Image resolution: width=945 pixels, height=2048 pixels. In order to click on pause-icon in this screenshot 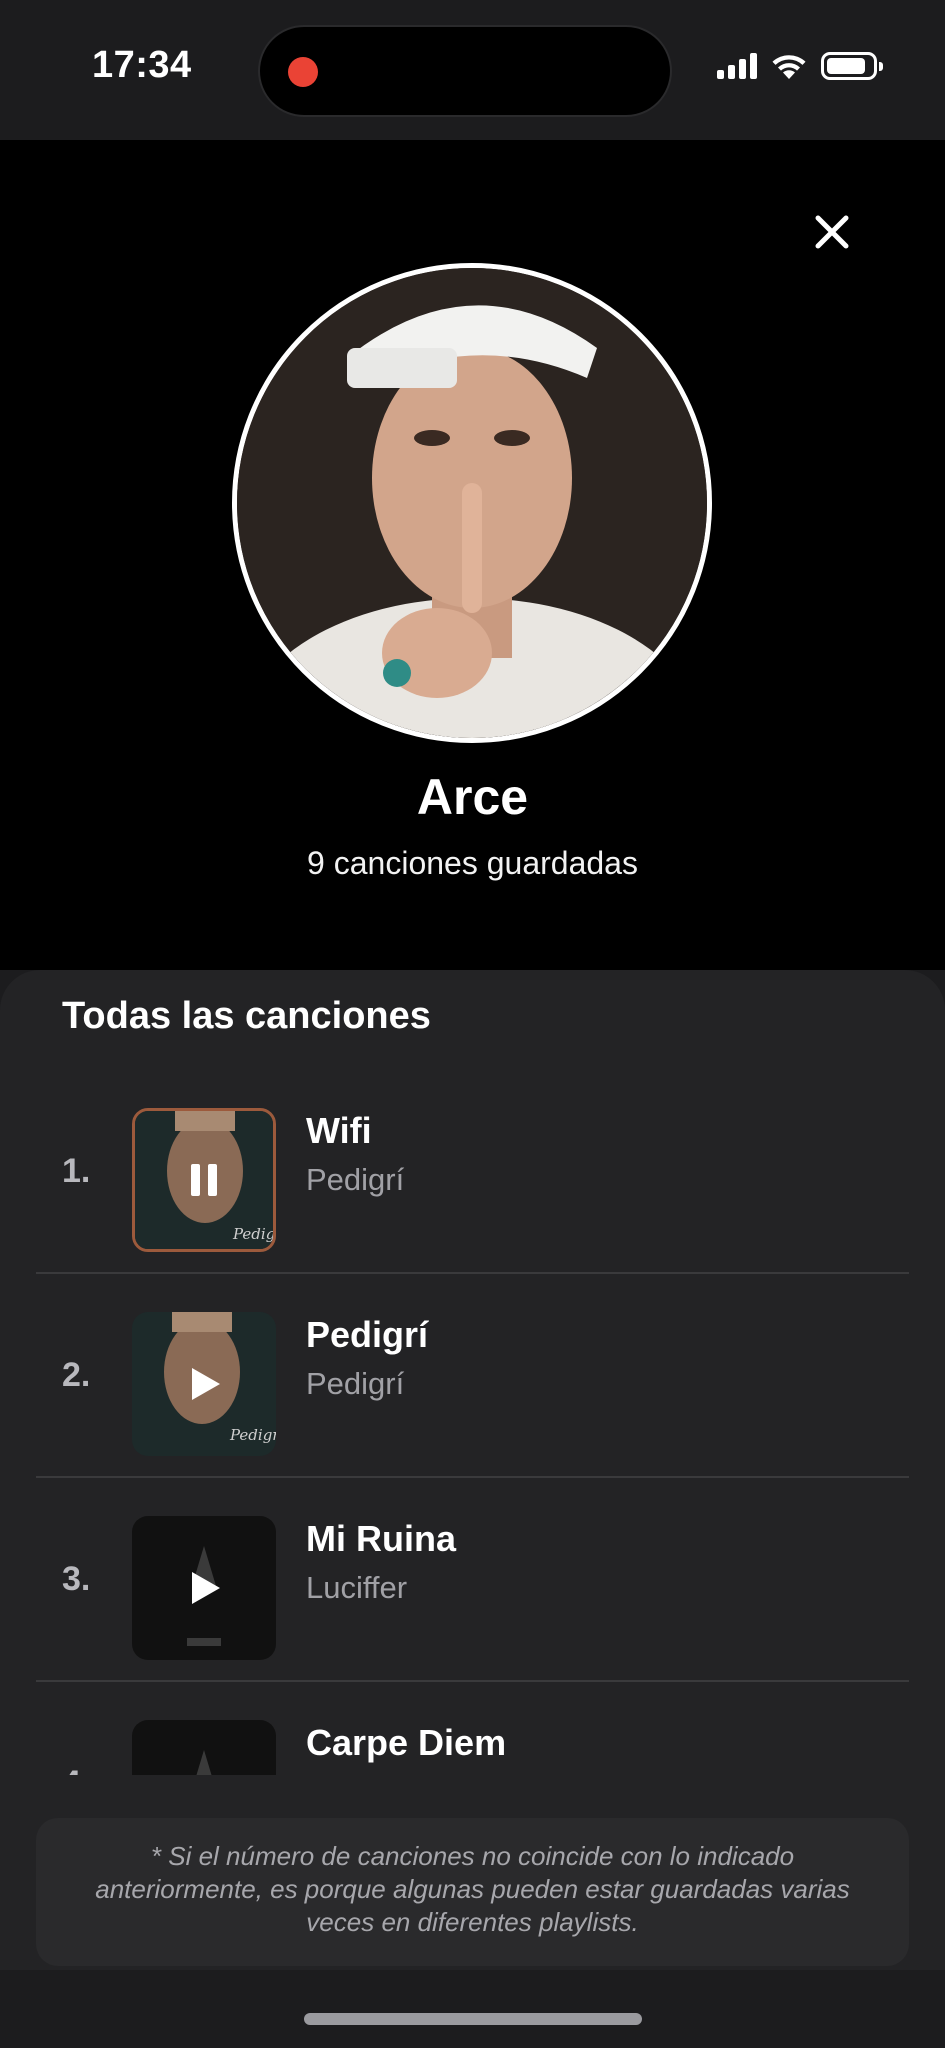, I will do `click(204, 1180)`.